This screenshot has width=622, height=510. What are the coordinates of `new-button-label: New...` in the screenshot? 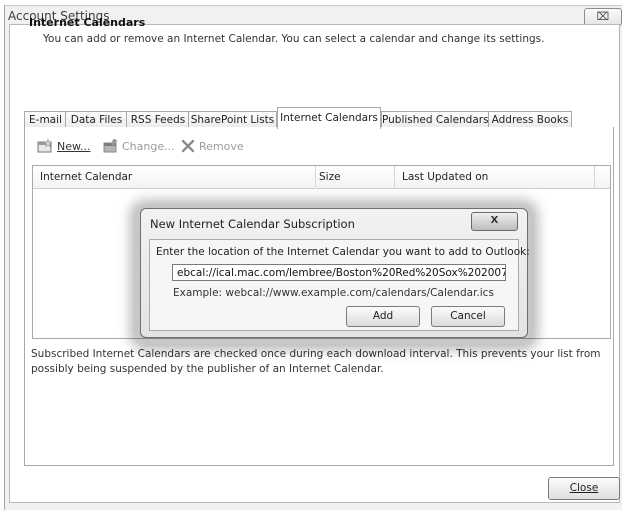 It's located at (74, 146).